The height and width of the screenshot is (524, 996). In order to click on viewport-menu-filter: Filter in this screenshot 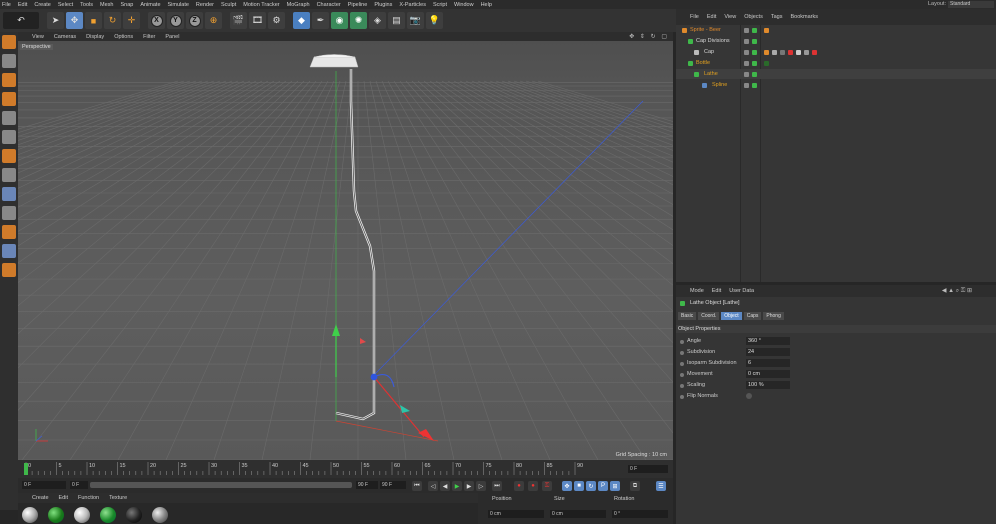, I will do `click(149, 37)`.